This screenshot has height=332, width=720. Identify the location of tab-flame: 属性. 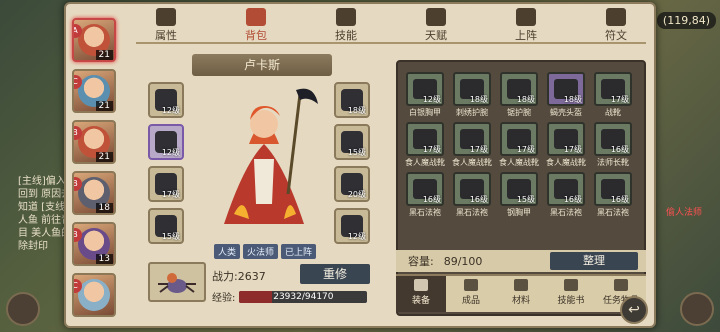
(166, 25).